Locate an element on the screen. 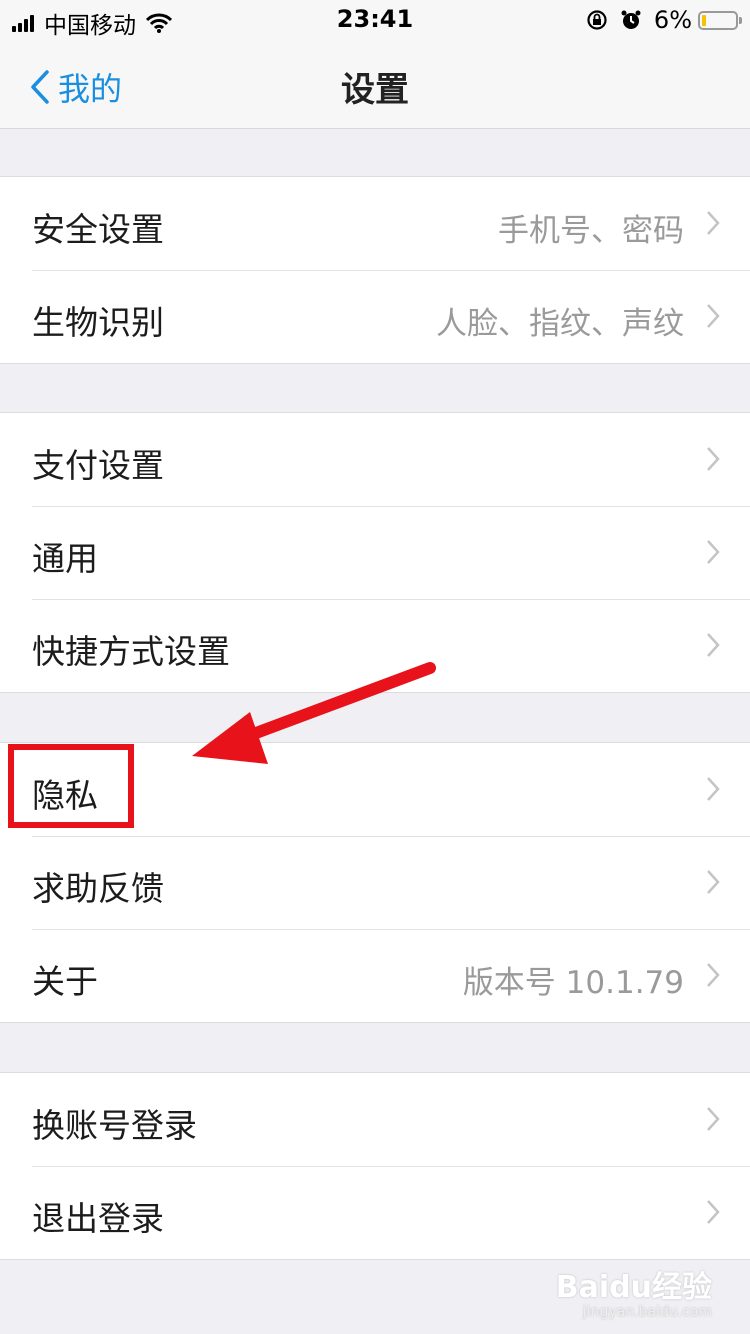 The height and width of the screenshot is (1334, 750). alarm-icon is located at coordinates (631, 19).